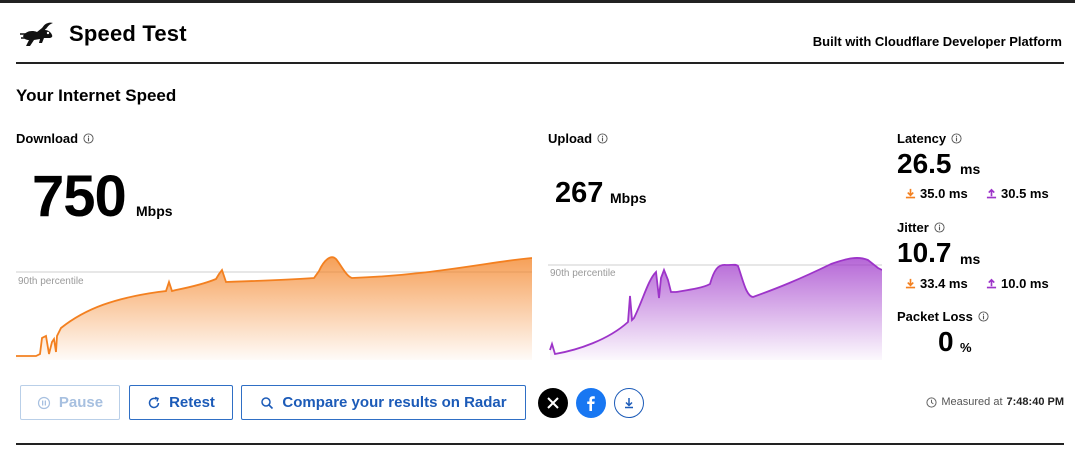 This screenshot has width=1075, height=462. I want to click on download-results-button, so click(629, 403).